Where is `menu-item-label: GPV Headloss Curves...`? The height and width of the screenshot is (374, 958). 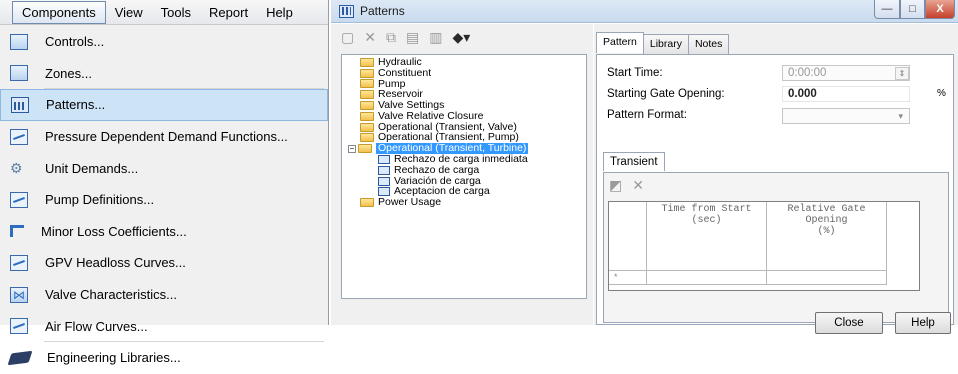 menu-item-label: GPV Headloss Curves... is located at coordinates (115, 263).